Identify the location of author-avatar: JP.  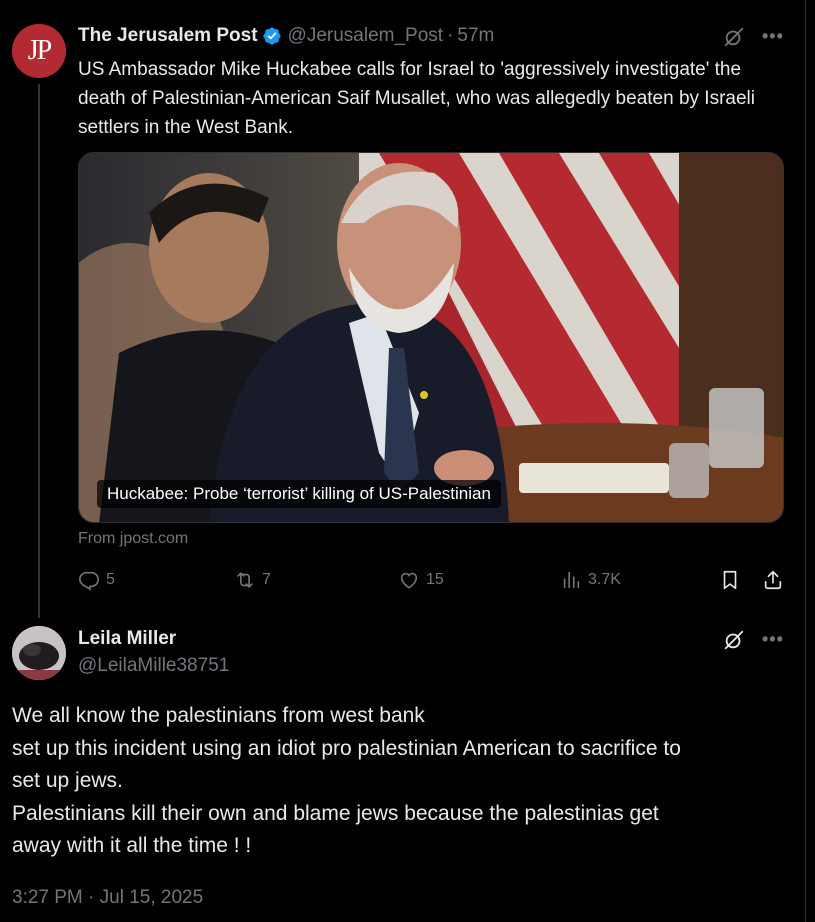
(39, 51).